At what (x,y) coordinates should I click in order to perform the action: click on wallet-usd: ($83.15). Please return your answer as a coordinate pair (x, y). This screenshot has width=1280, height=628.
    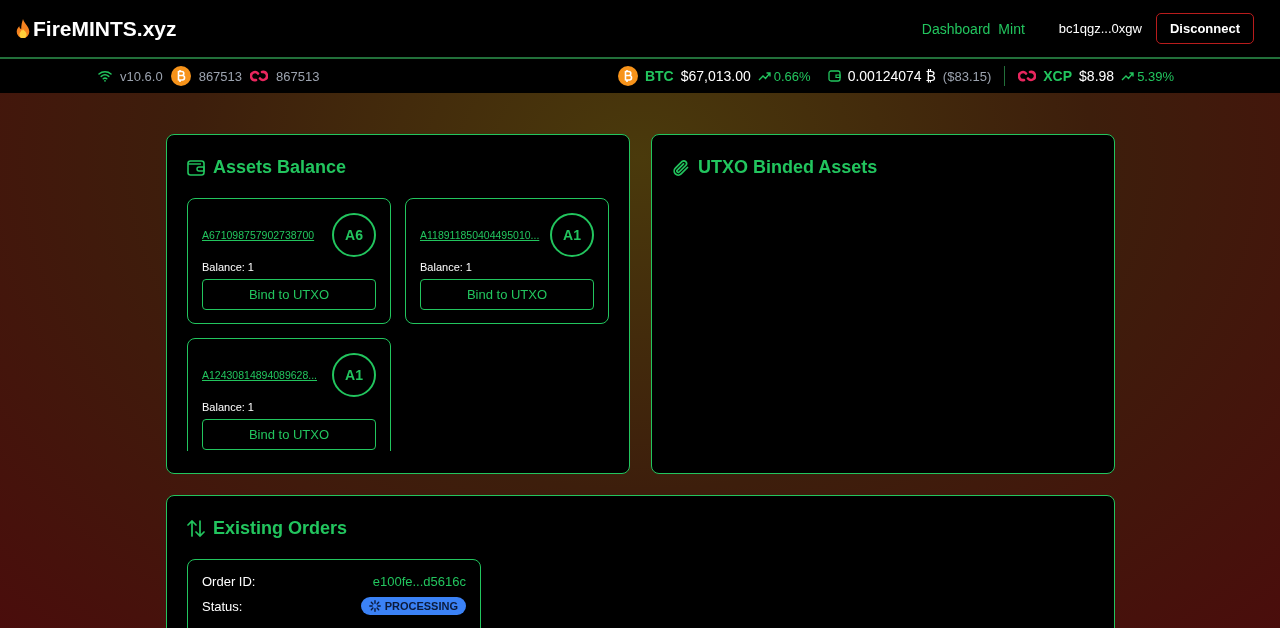
    Looking at the image, I should click on (967, 76).